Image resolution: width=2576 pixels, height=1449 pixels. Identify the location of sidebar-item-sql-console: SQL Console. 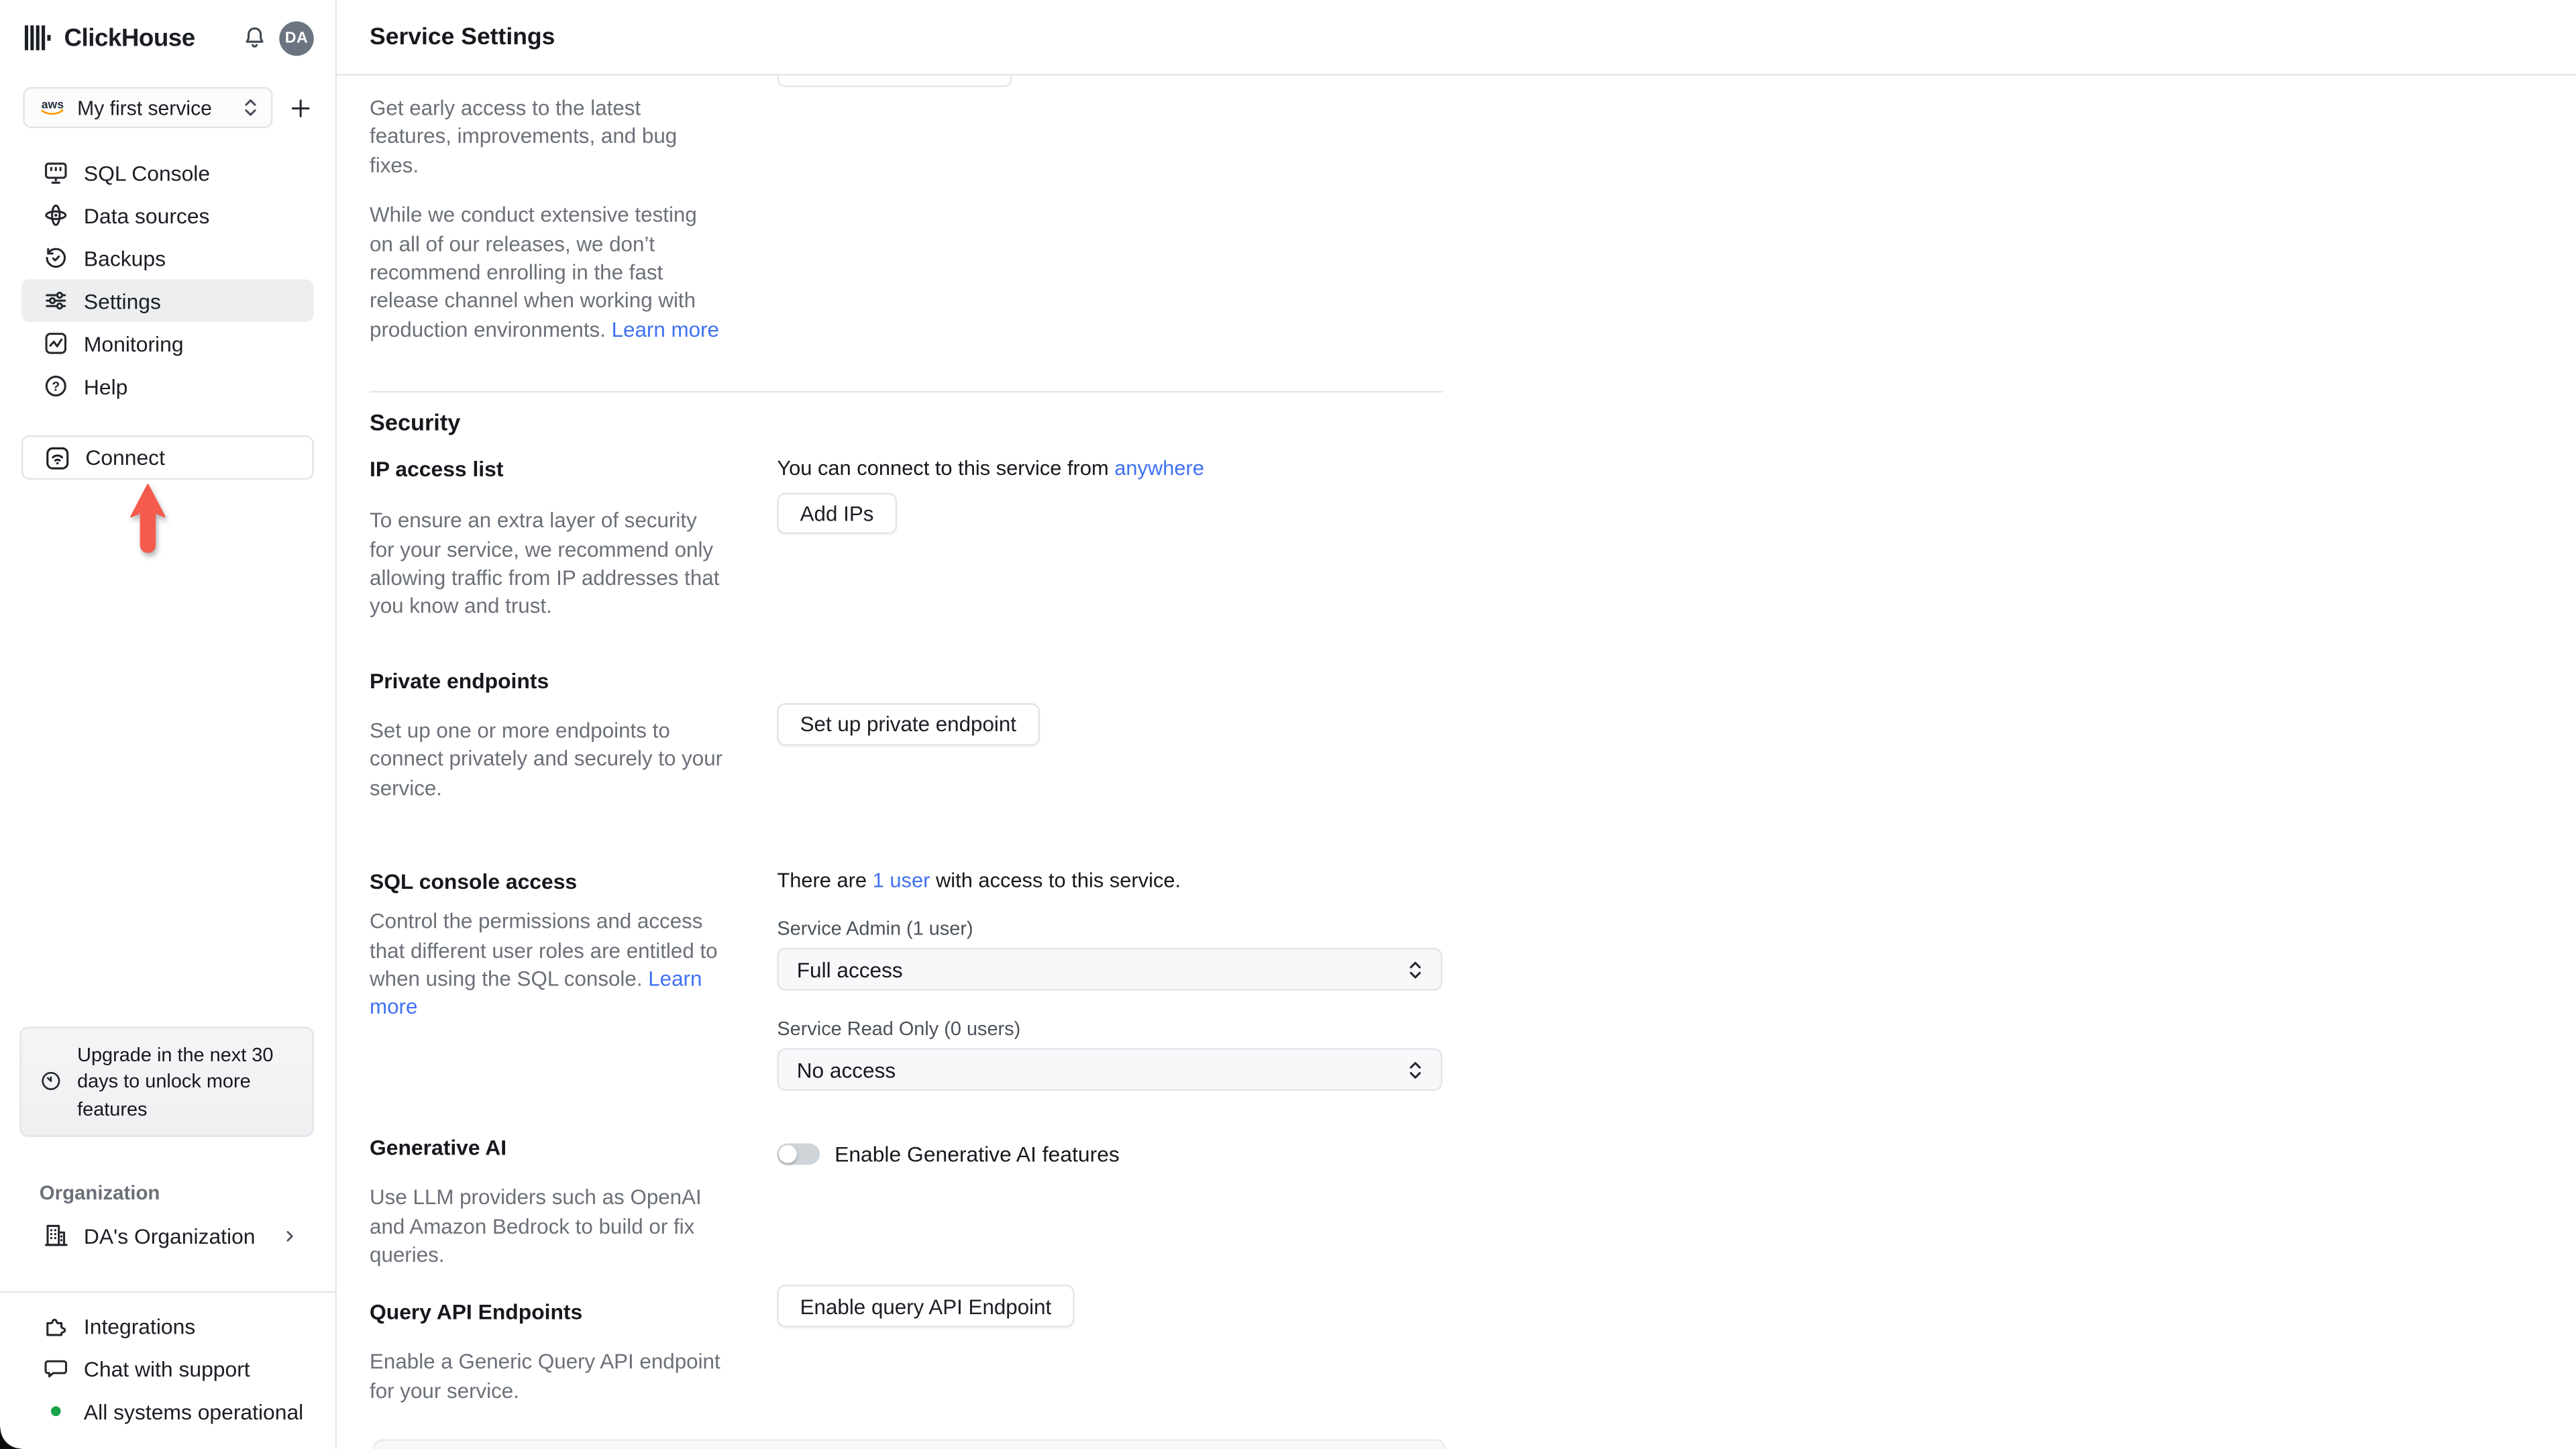
(167, 172).